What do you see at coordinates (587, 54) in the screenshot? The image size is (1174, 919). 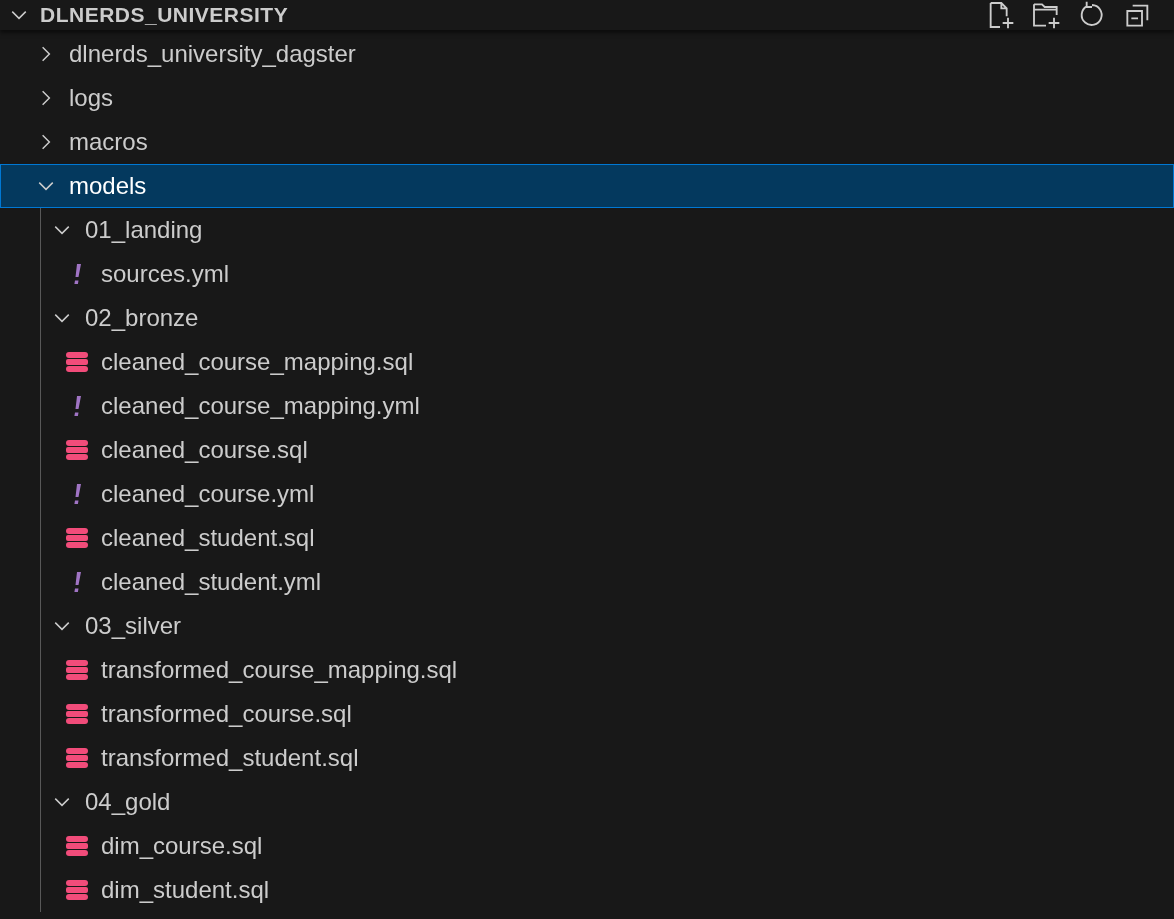 I see `tree-item: dlnerds_university_dagster` at bounding box center [587, 54].